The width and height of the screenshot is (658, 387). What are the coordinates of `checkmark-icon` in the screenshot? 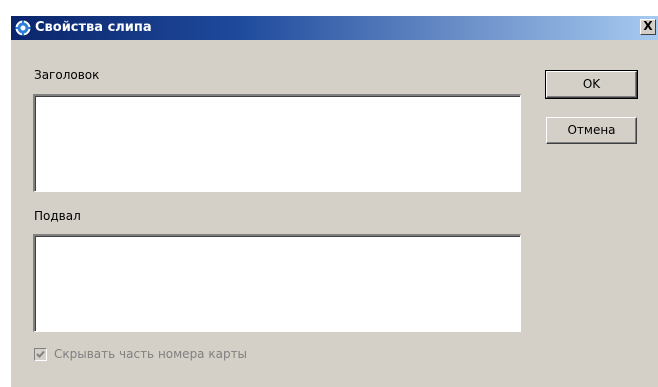 It's located at (40, 354).